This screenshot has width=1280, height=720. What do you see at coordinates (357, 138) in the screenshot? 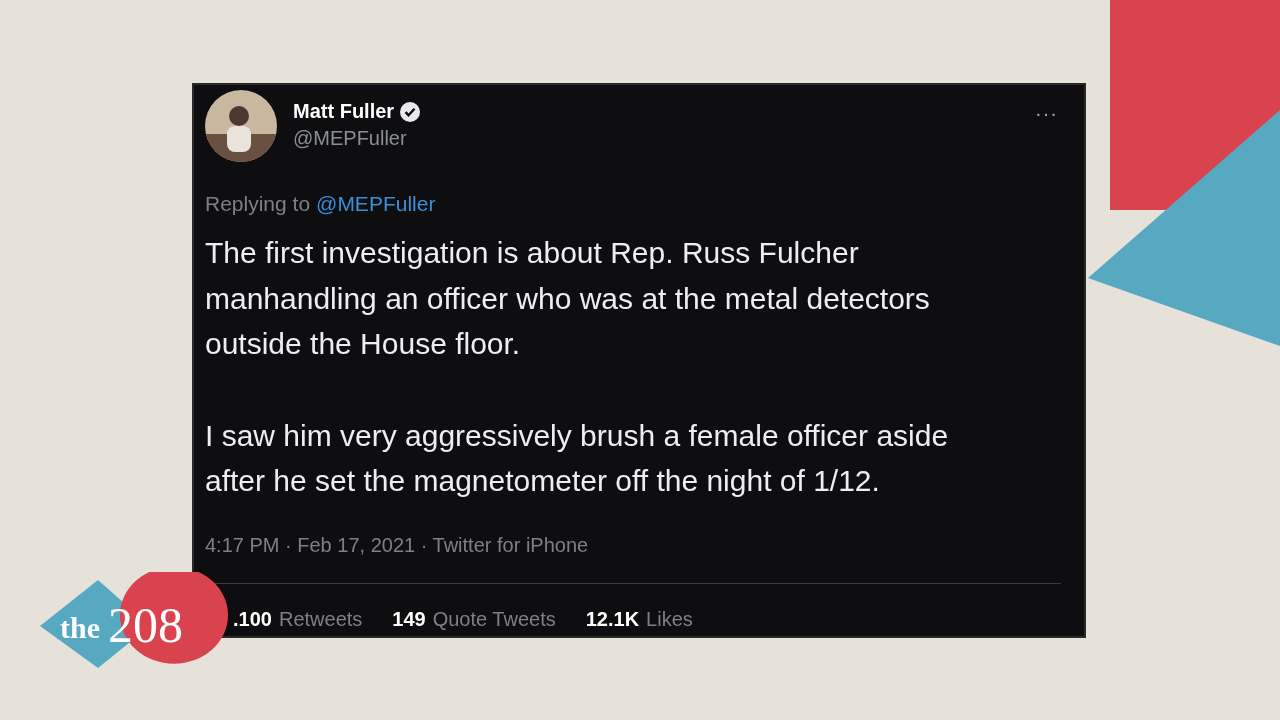
I see `author-handle: @MEPFuller` at bounding box center [357, 138].